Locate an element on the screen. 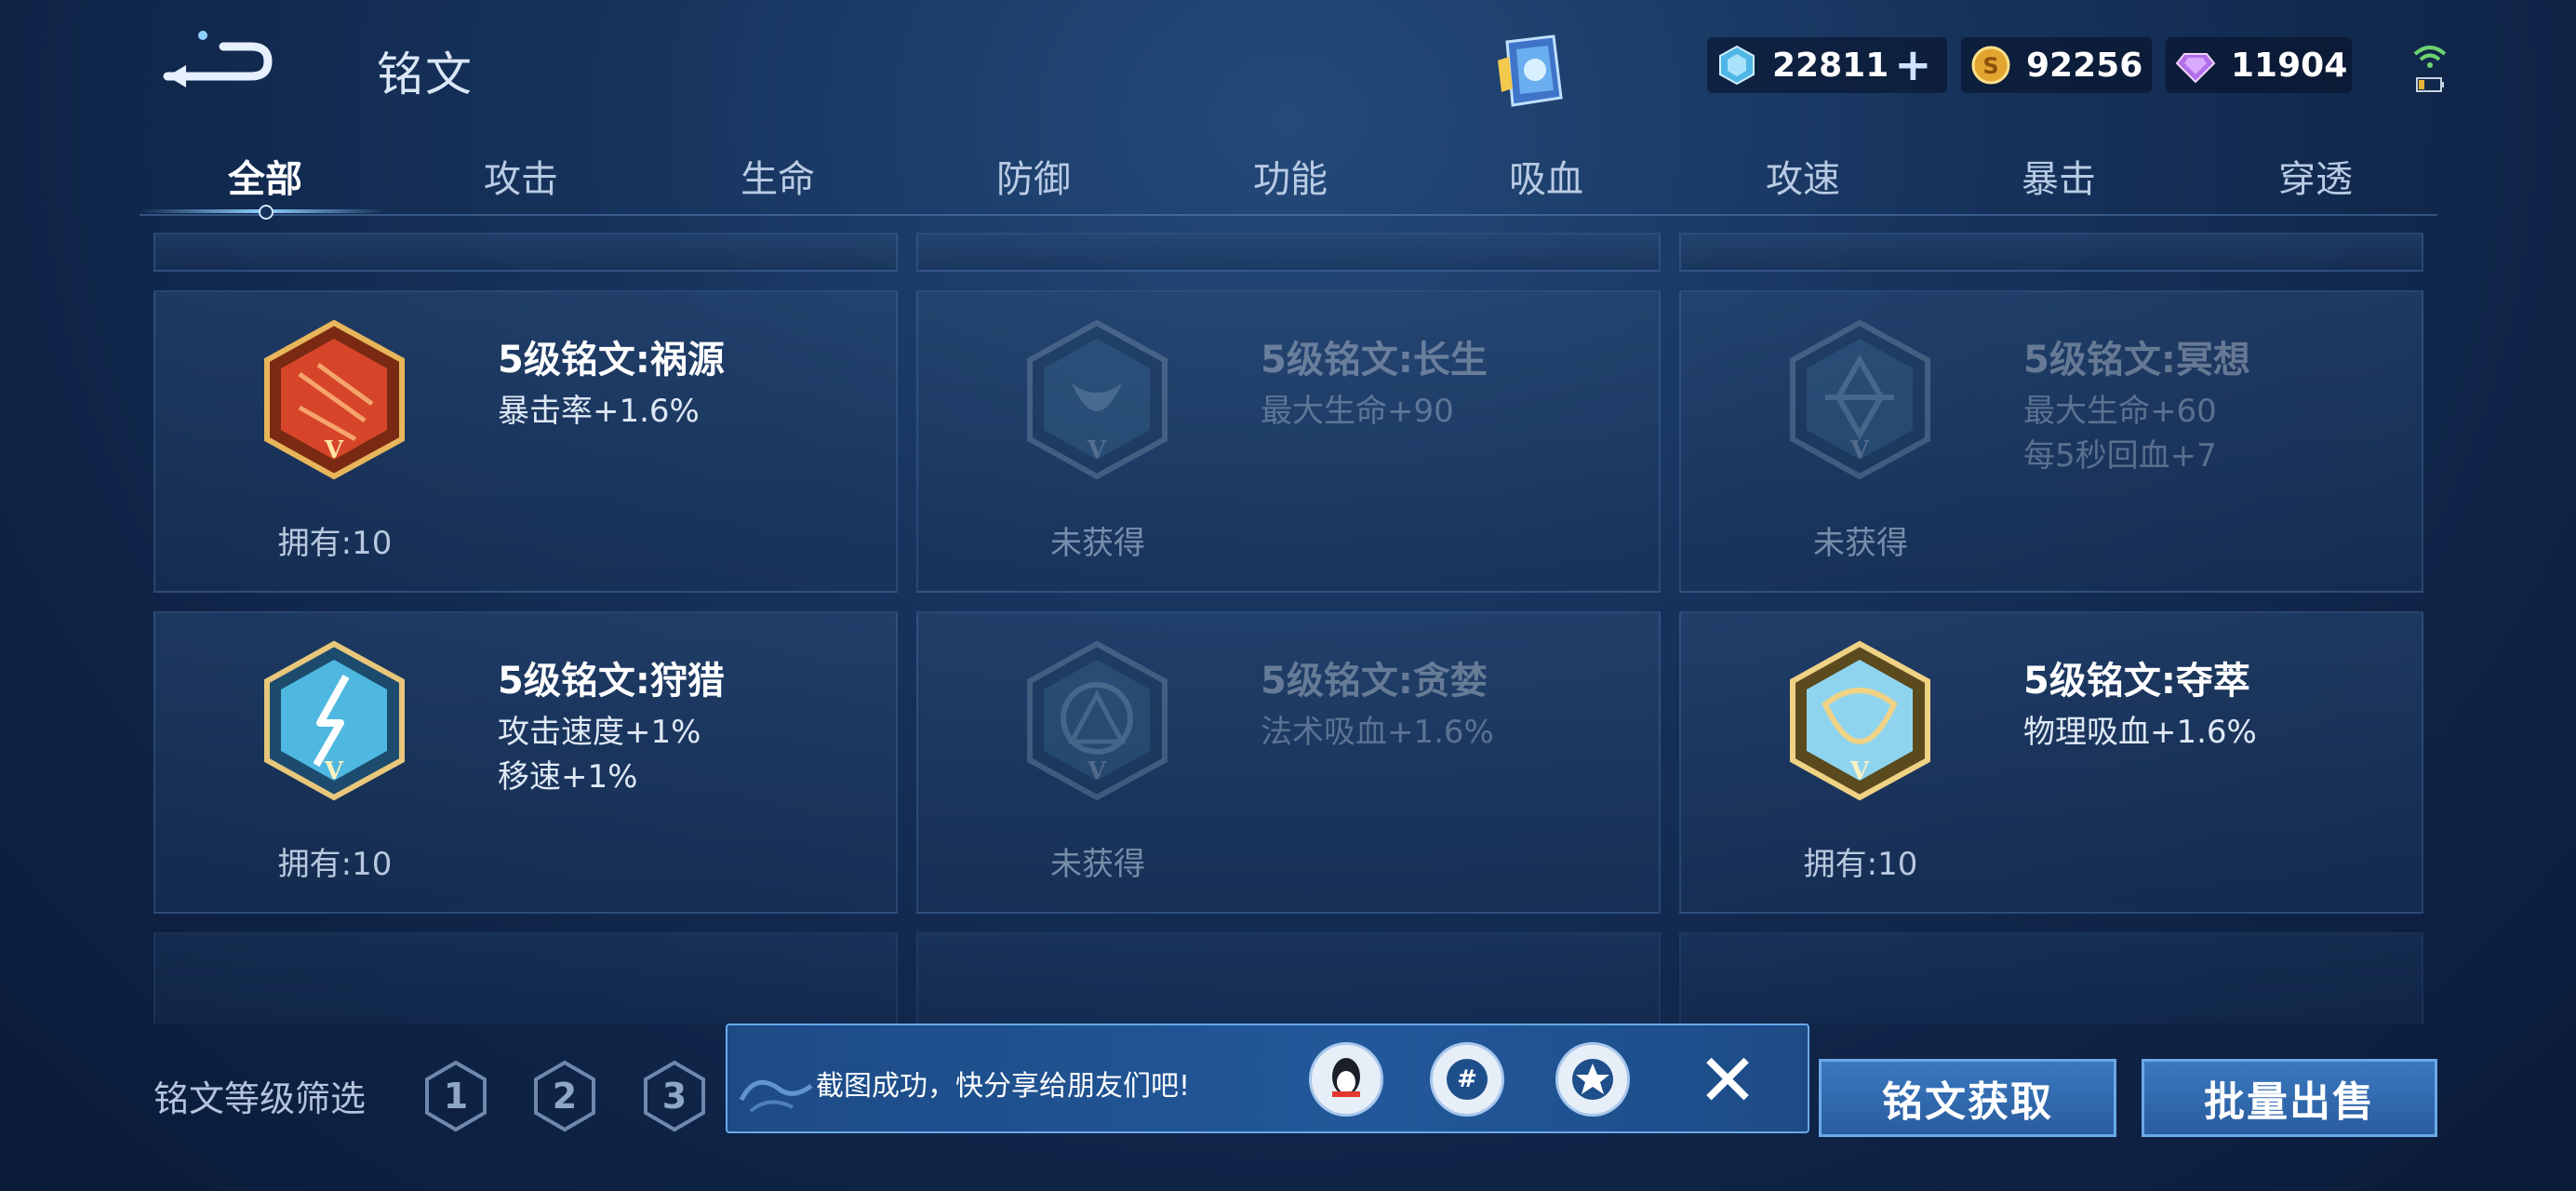 This screenshot has width=2576, height=1191. tab-penetration: 穿透 is located at coordinates (2315, 176).